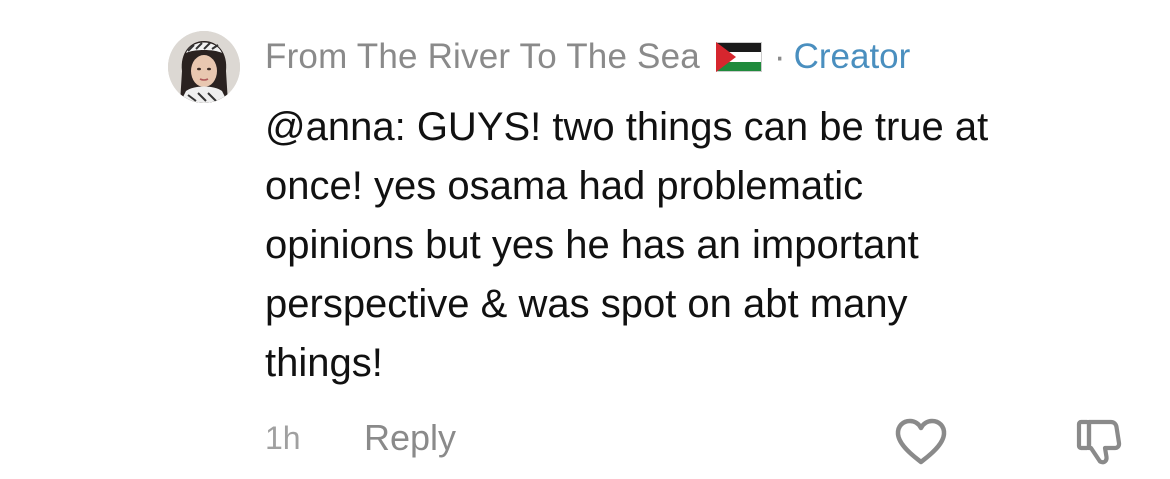 The width and height of the screenshot is (1170, 479). Describe the element at coordinates (324, 363) in the screenshot. I see `comment-text-line: things!` at that location.